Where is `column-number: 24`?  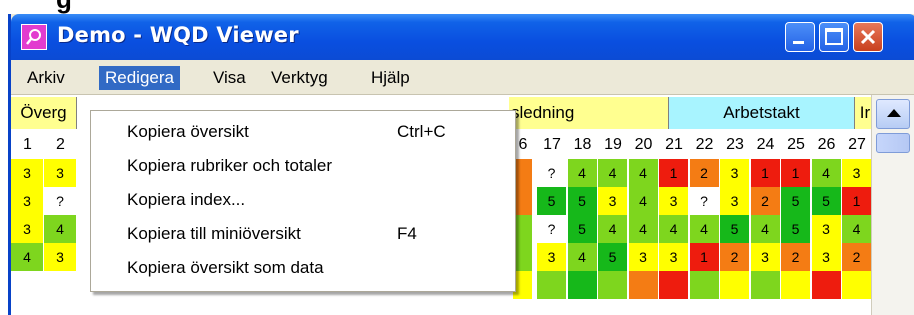
column-number: 24 is located at coordinates (765, 144).